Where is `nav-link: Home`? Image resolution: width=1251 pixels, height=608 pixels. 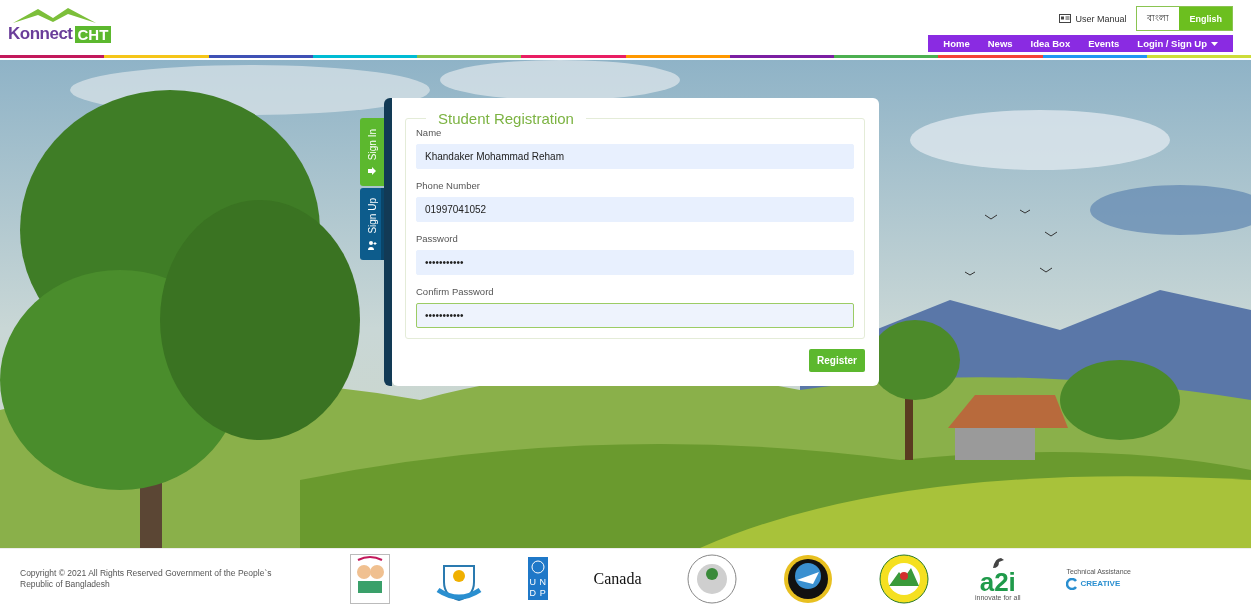 nav-link: Home is located at coordinates (956, 43).